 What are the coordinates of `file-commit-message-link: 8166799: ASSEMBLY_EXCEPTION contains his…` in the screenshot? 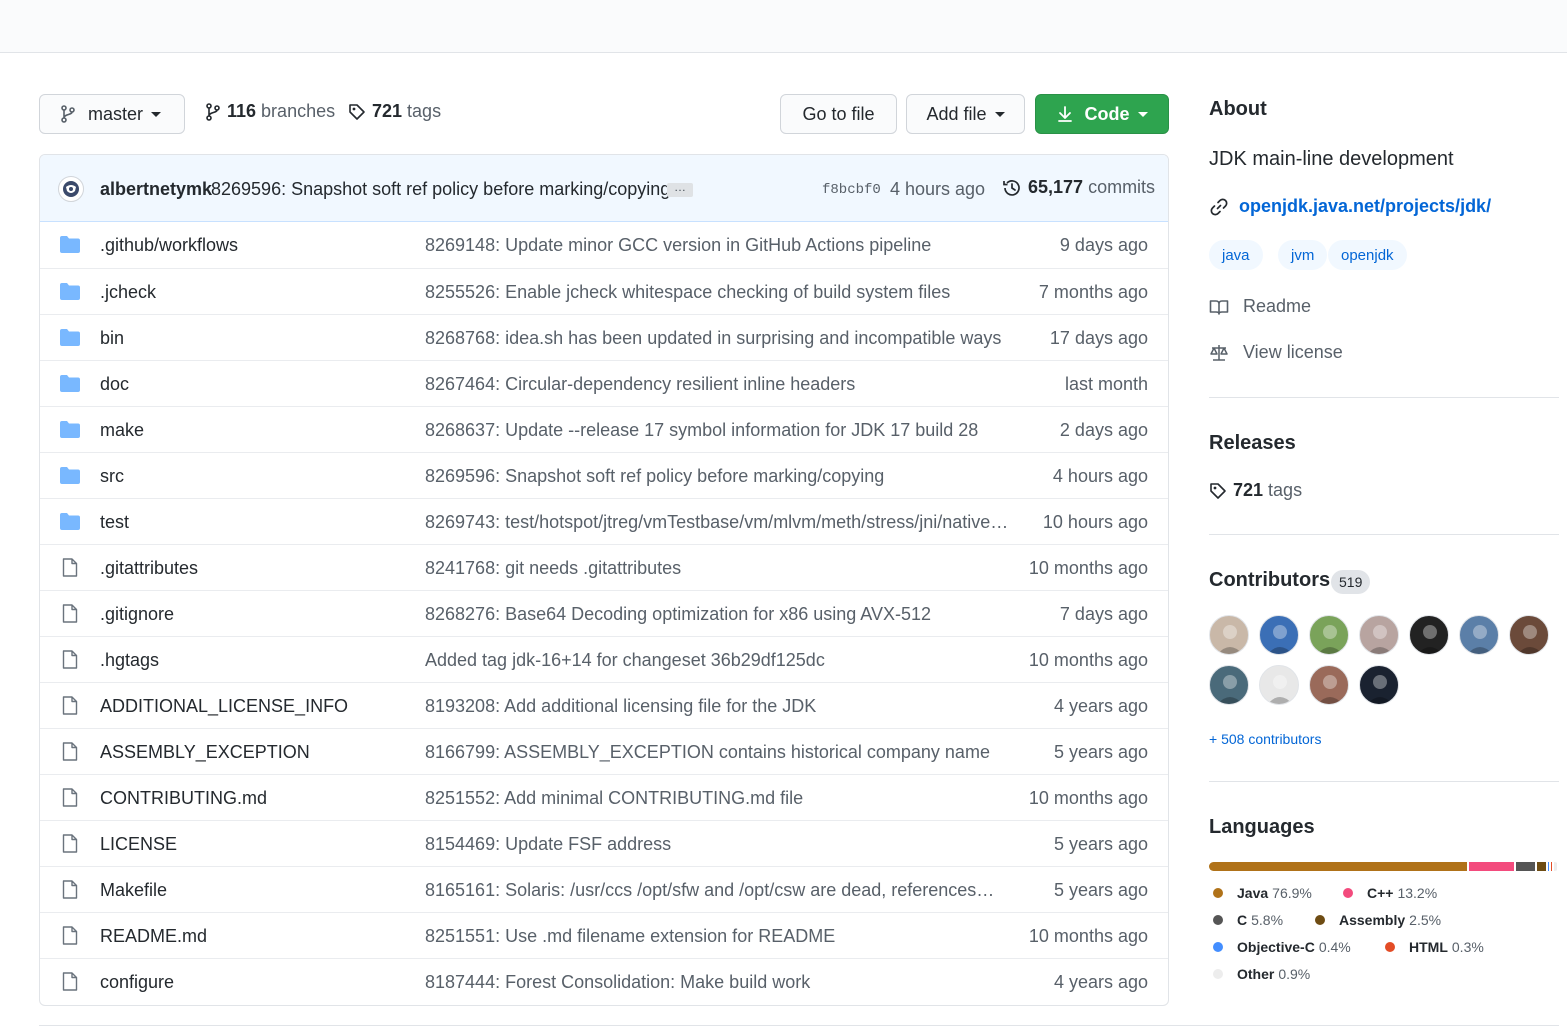 It's located at (707, 752).